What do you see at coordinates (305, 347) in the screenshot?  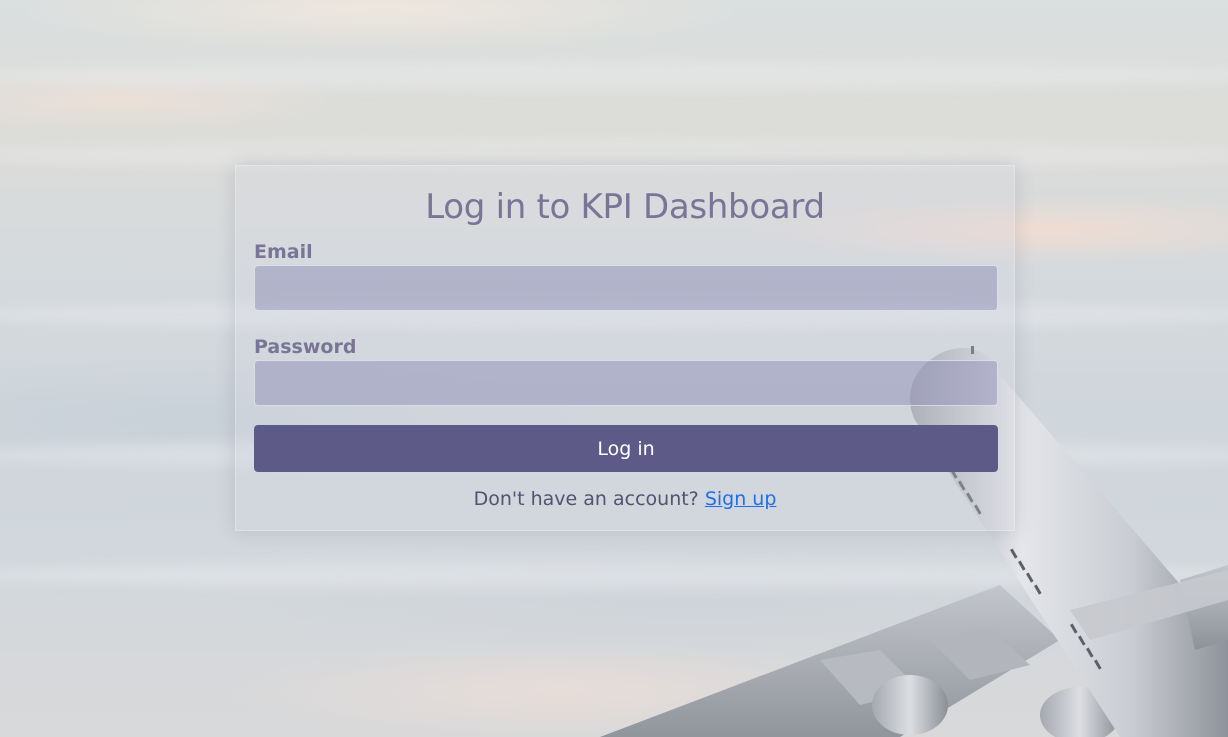 I see `password-label: Password` at bounding box center [305, 347].